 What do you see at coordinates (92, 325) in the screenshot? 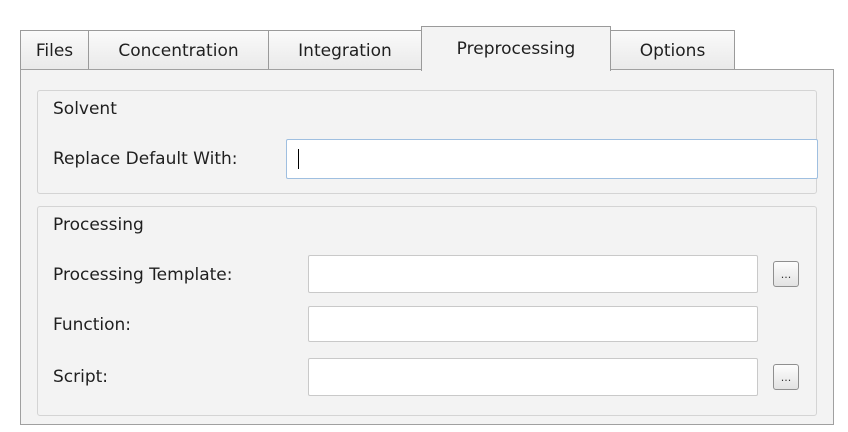
I see `function-label: Function:` at bounding box center [92, 325].